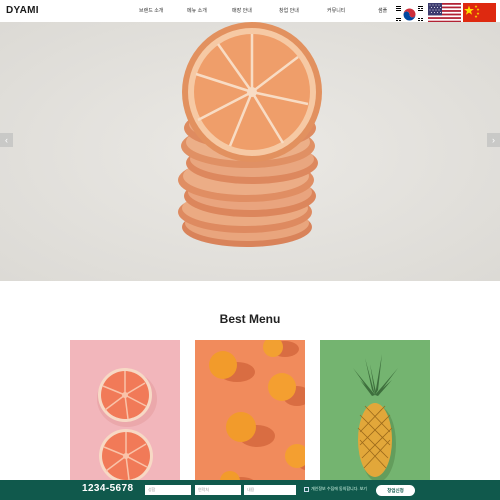 This screenshot has height=500, width=500. Describe the element at coordinates (250, 319) in the screenshot. I see `best-menu-title: Best Menu` at that location.